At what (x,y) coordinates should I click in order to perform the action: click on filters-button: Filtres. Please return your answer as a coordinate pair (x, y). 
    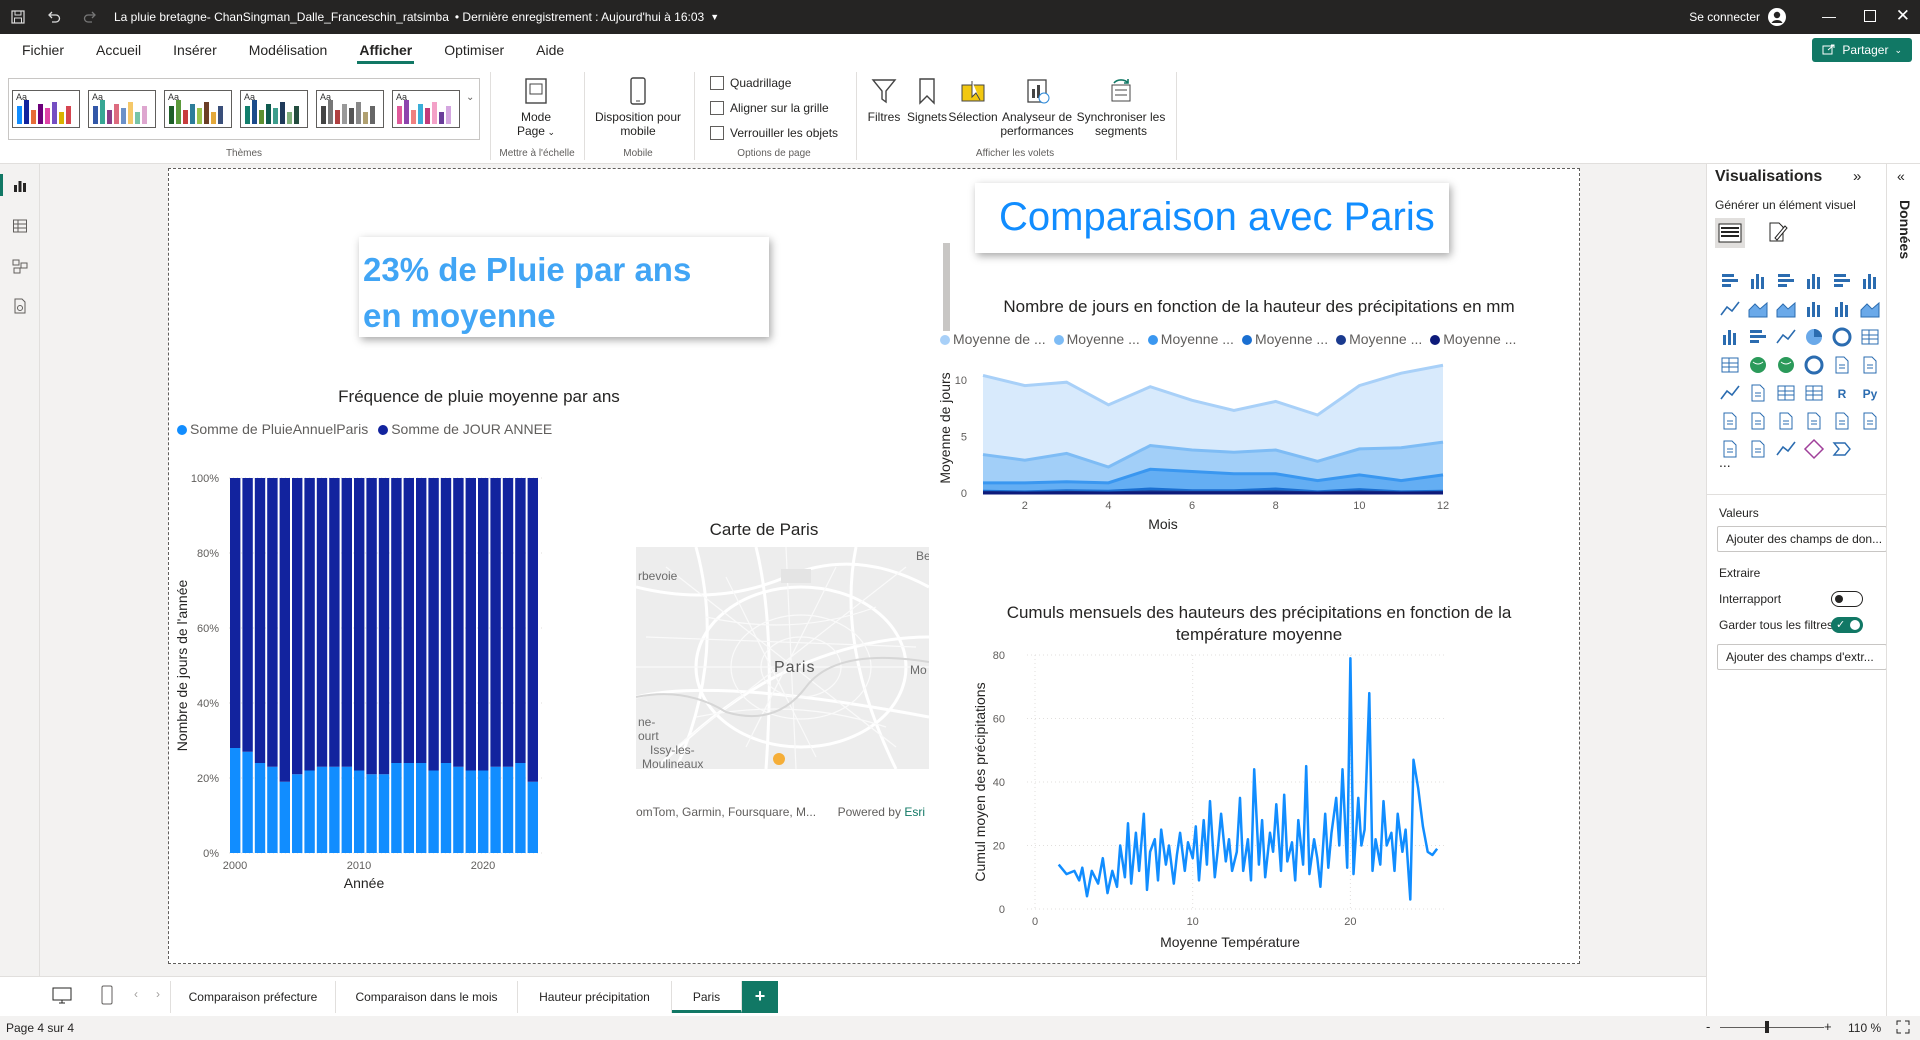
    Looking at the image, I should click on (884, 100).